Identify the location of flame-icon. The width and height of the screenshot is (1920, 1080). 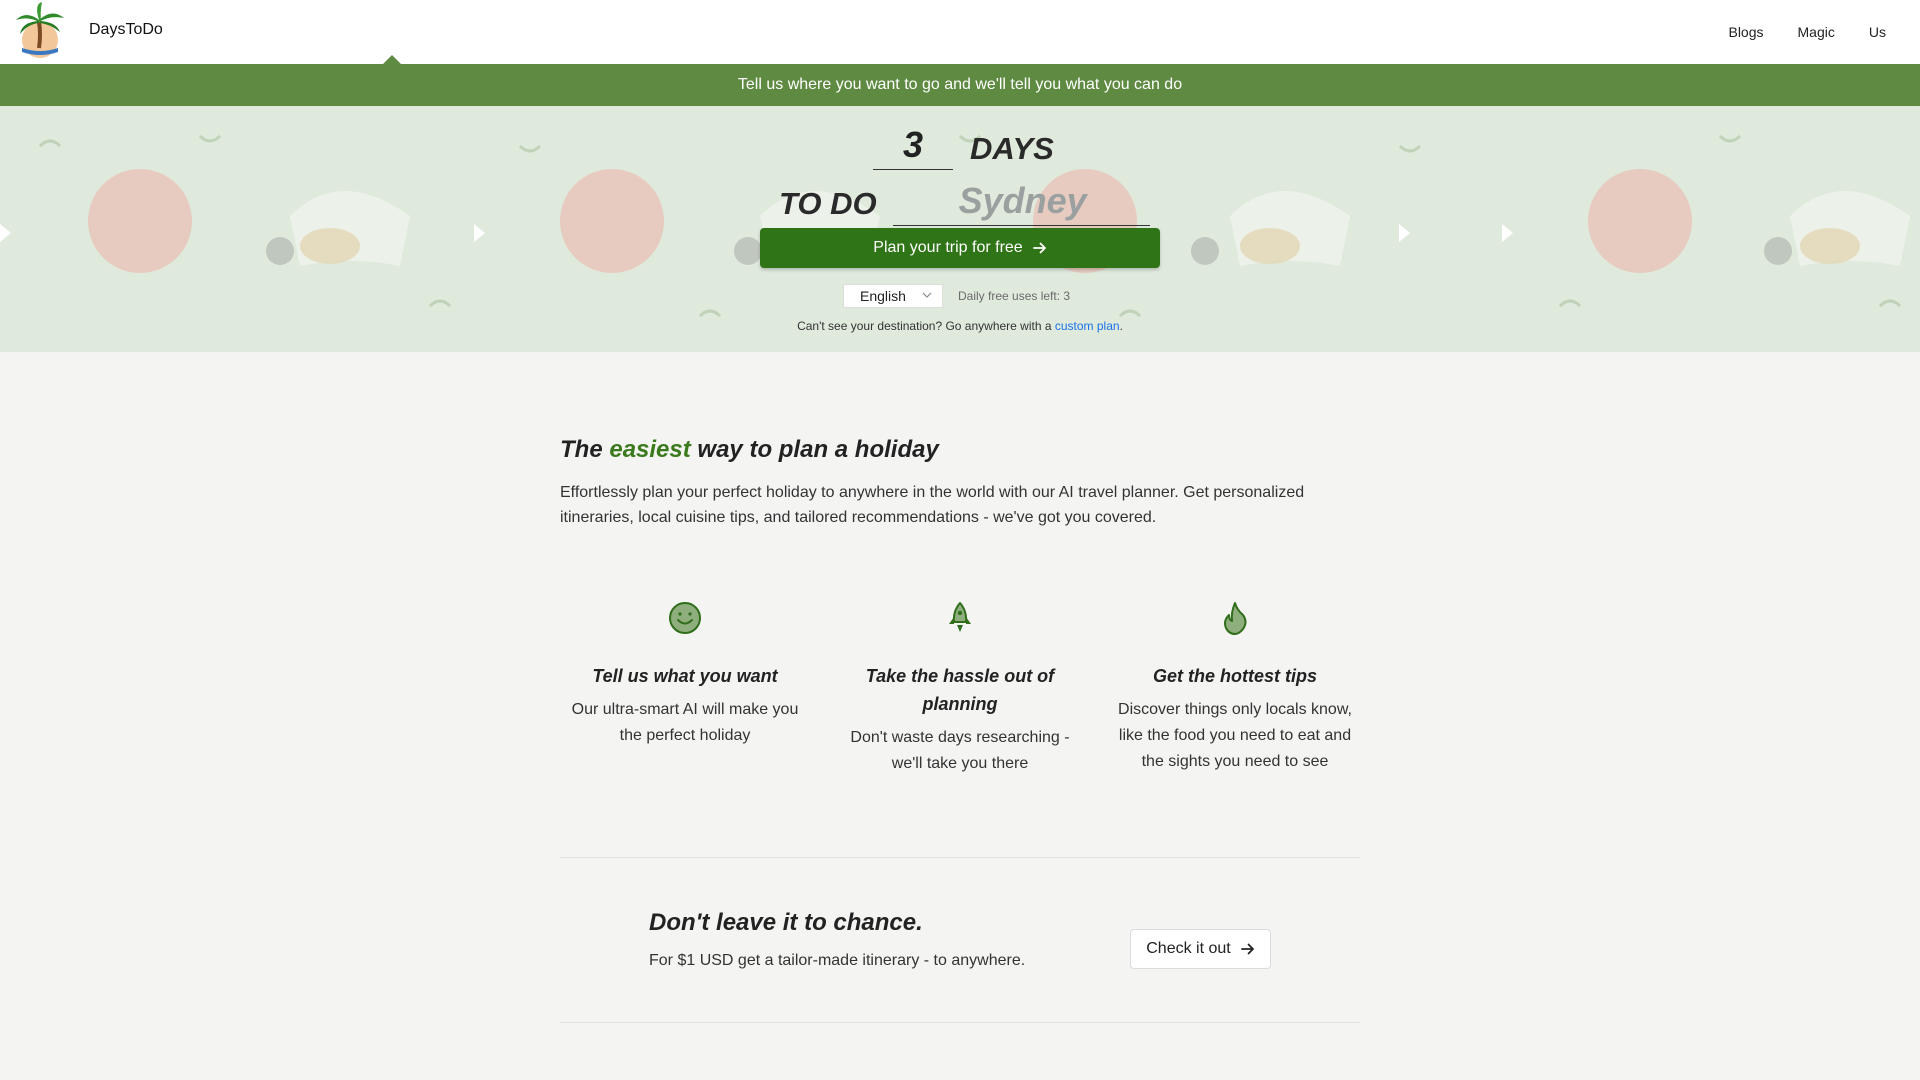
(1235, 618).